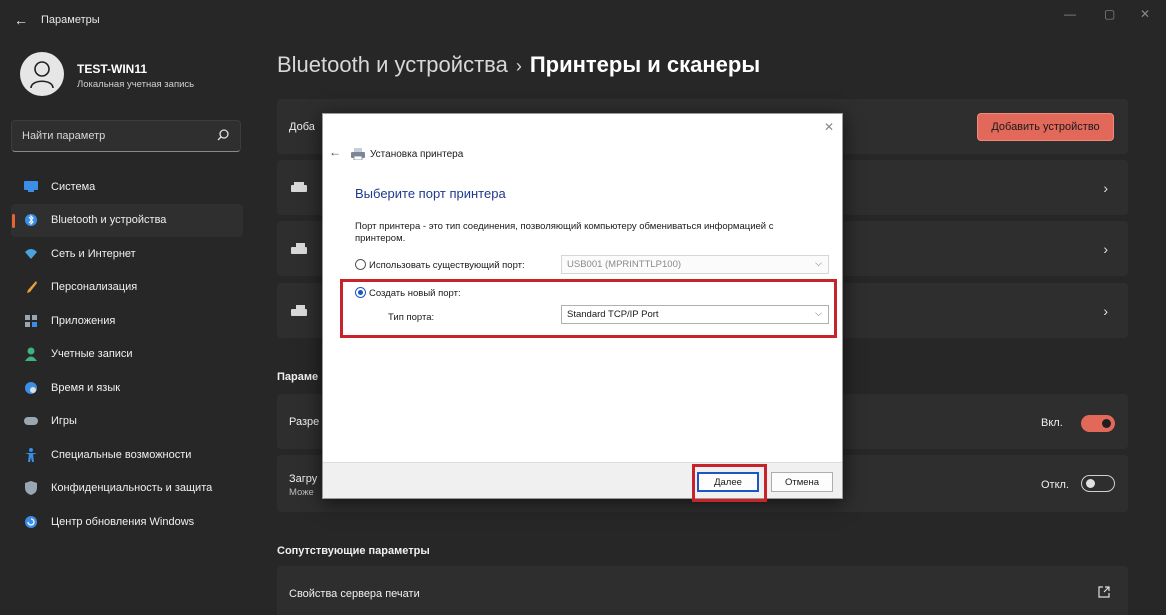 The image size is (1166, 615). I want to click on print-server-label: Свойства сервера печати, so click(354, 594).